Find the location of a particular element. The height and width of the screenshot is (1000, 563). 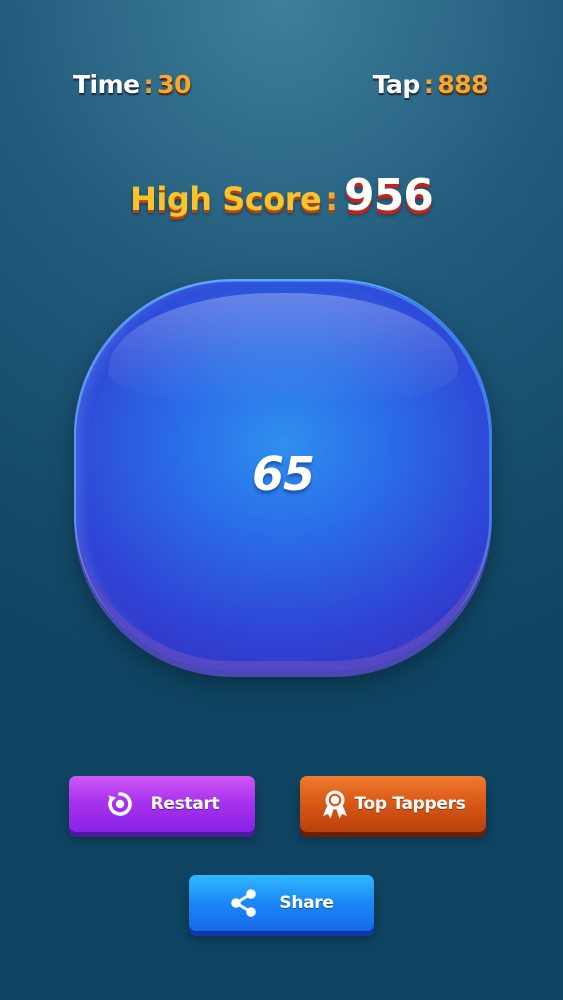

tap-pad-gloss is located at coordinates (283, 349).